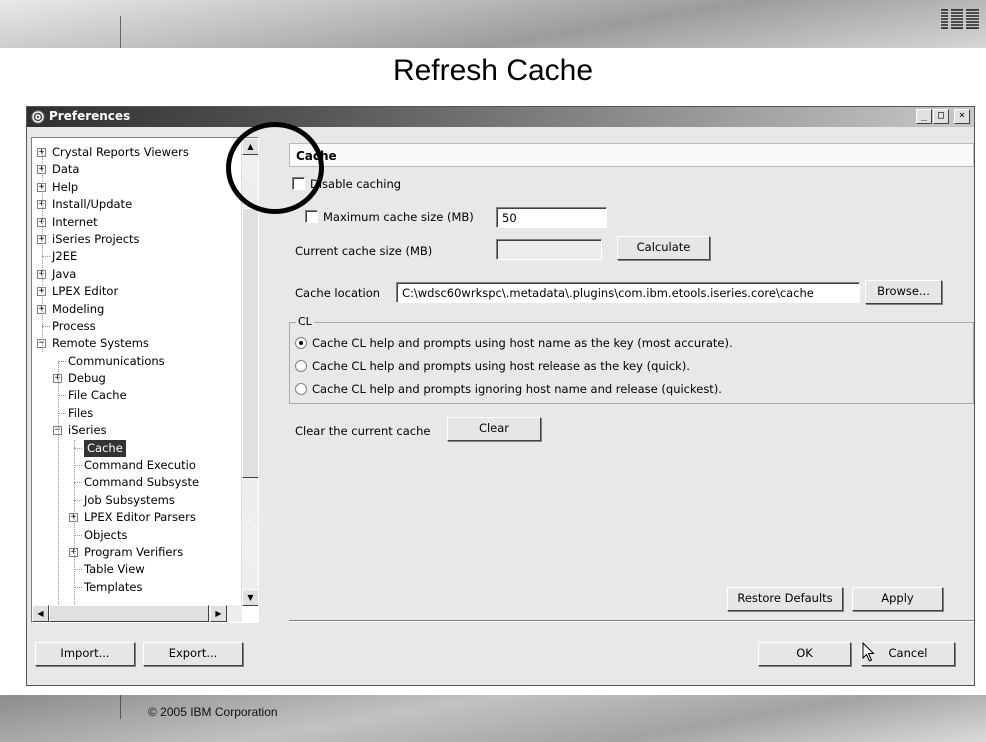 This screenshot has height=742, width=986. Describe the element at coordinates (549, 249) in the screenshot. I see `current-cache-field` at that location.